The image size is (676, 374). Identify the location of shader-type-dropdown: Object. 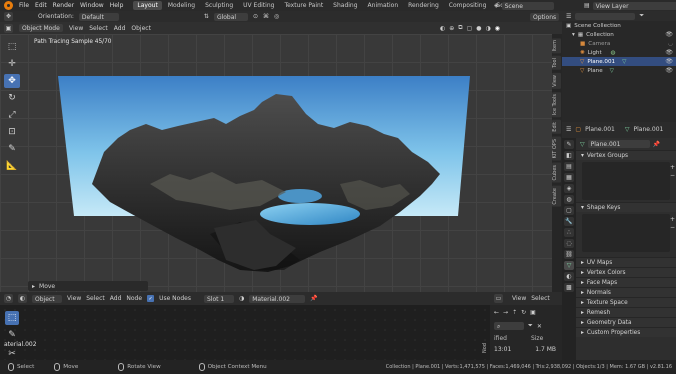
(47, 298).